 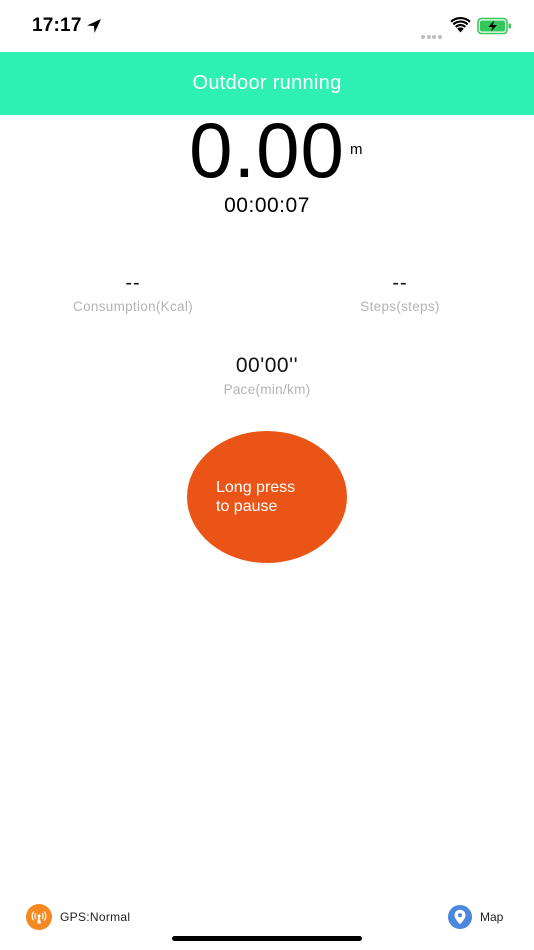 What do you see at coordinates (256, 487) in the screenshot?
I see `pause-label-line1: Long press` at bounding box center [256, 487].